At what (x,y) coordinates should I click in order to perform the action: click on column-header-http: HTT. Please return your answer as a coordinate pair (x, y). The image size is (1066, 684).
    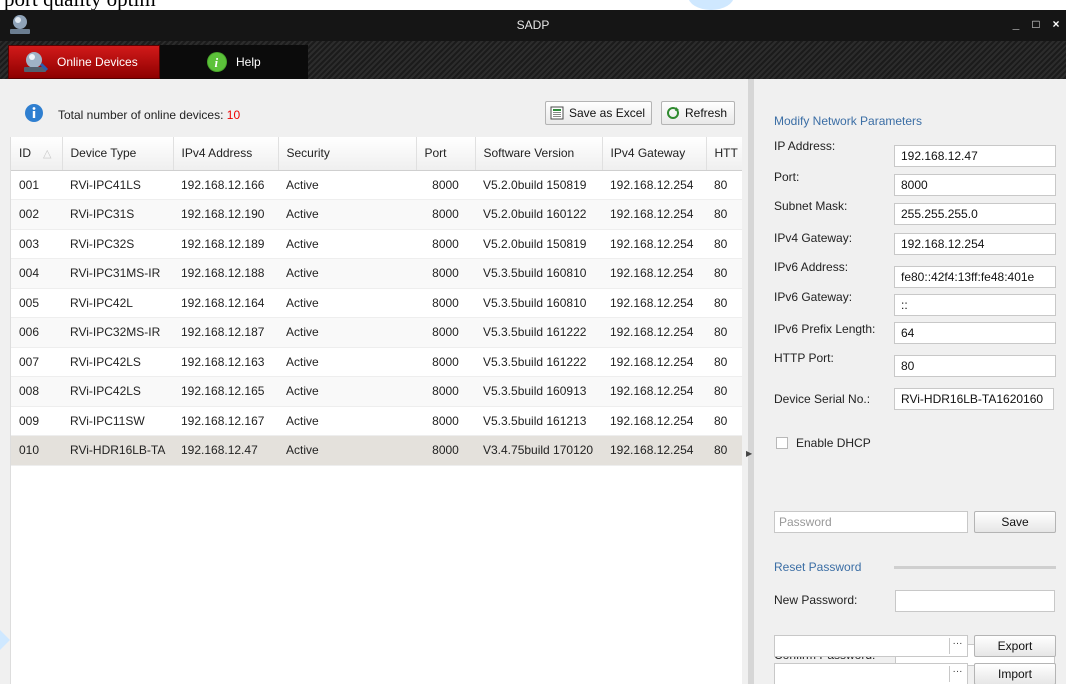
    Looking at the image, I should click on (724, 154).